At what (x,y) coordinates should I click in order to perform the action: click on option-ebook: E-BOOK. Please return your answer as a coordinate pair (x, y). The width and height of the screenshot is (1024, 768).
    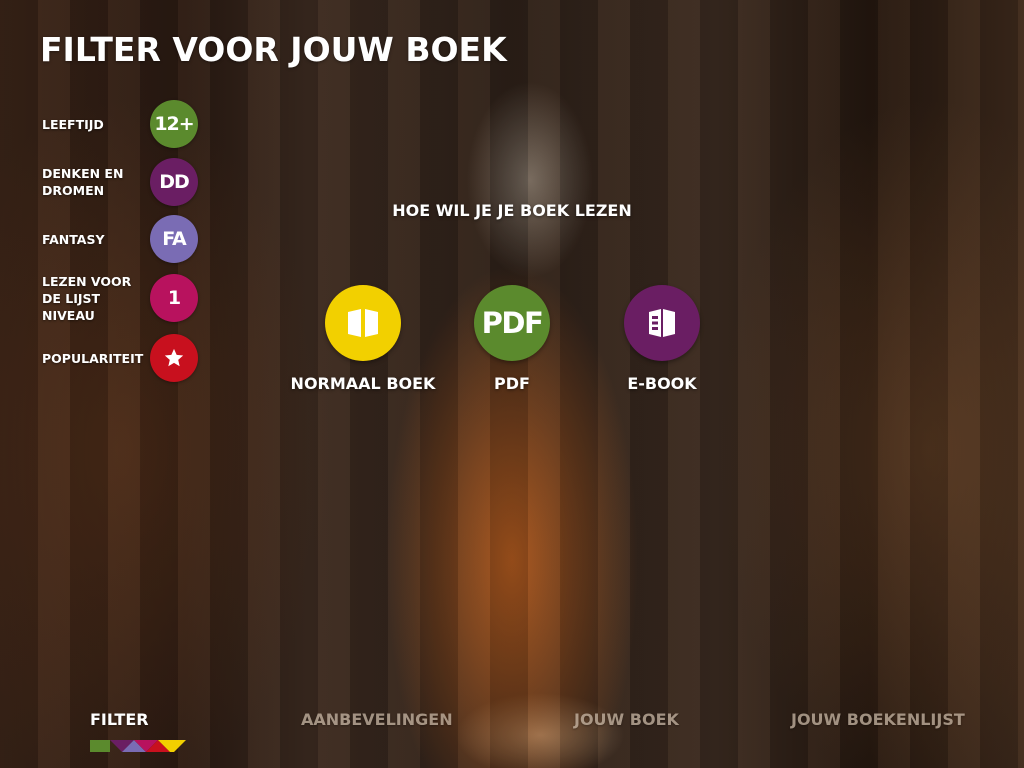
    Looking at the image, I should click on (662, 339).